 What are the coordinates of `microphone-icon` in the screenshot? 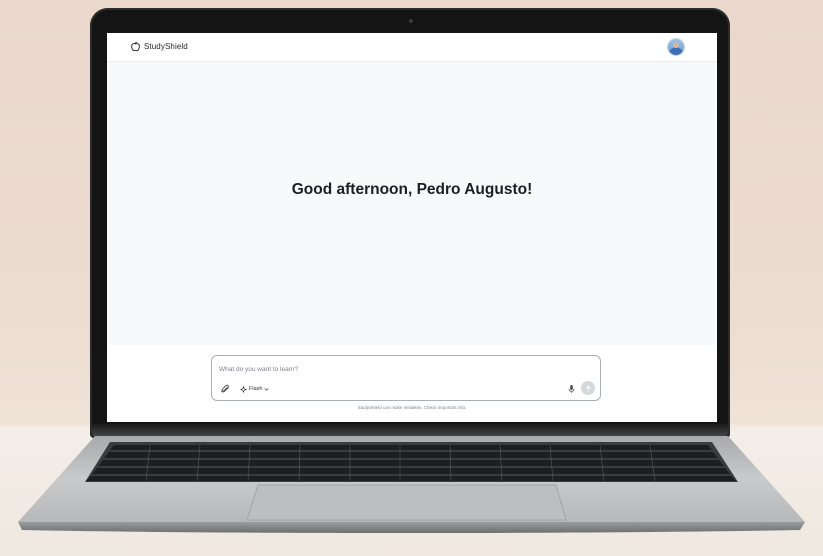 It's located at (571, 389).